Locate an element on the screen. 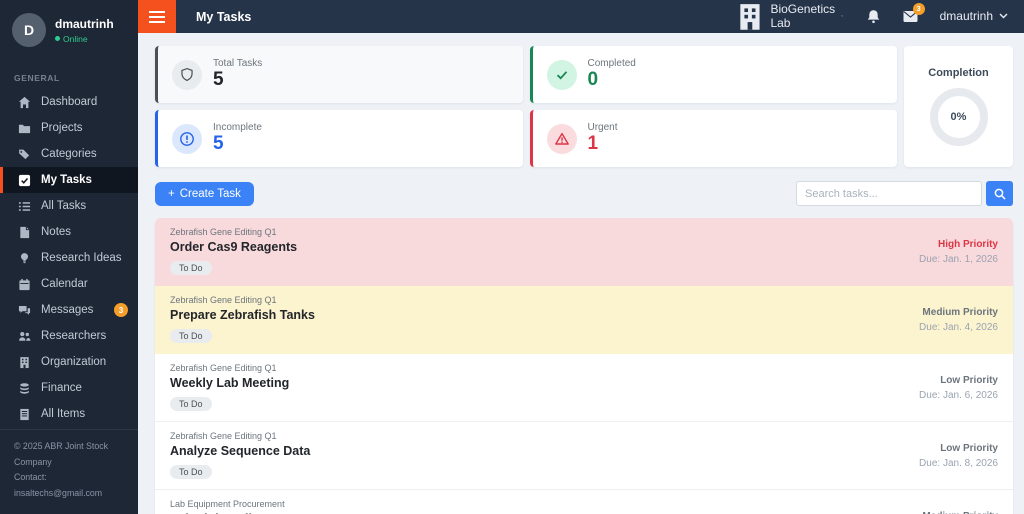 The height and width of the screenshot is (514, 1024). sidebar-user-block: D dmautrinh Online is located at coordinates (69, 29).